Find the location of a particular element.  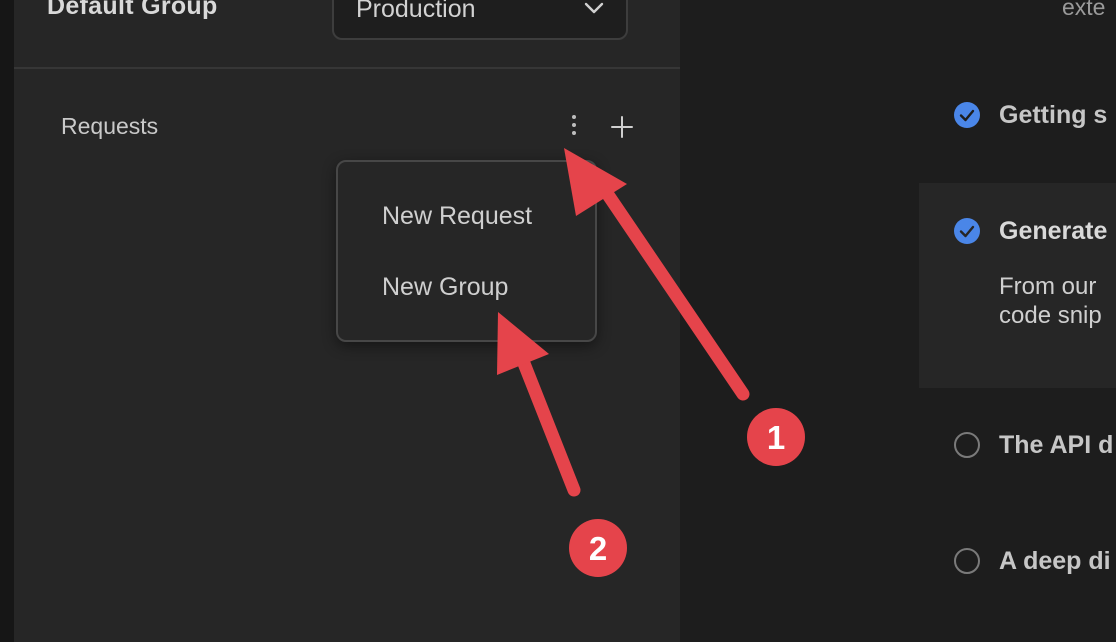

requests-context-menu: New Request New Group is located at coordinates (466, 251).